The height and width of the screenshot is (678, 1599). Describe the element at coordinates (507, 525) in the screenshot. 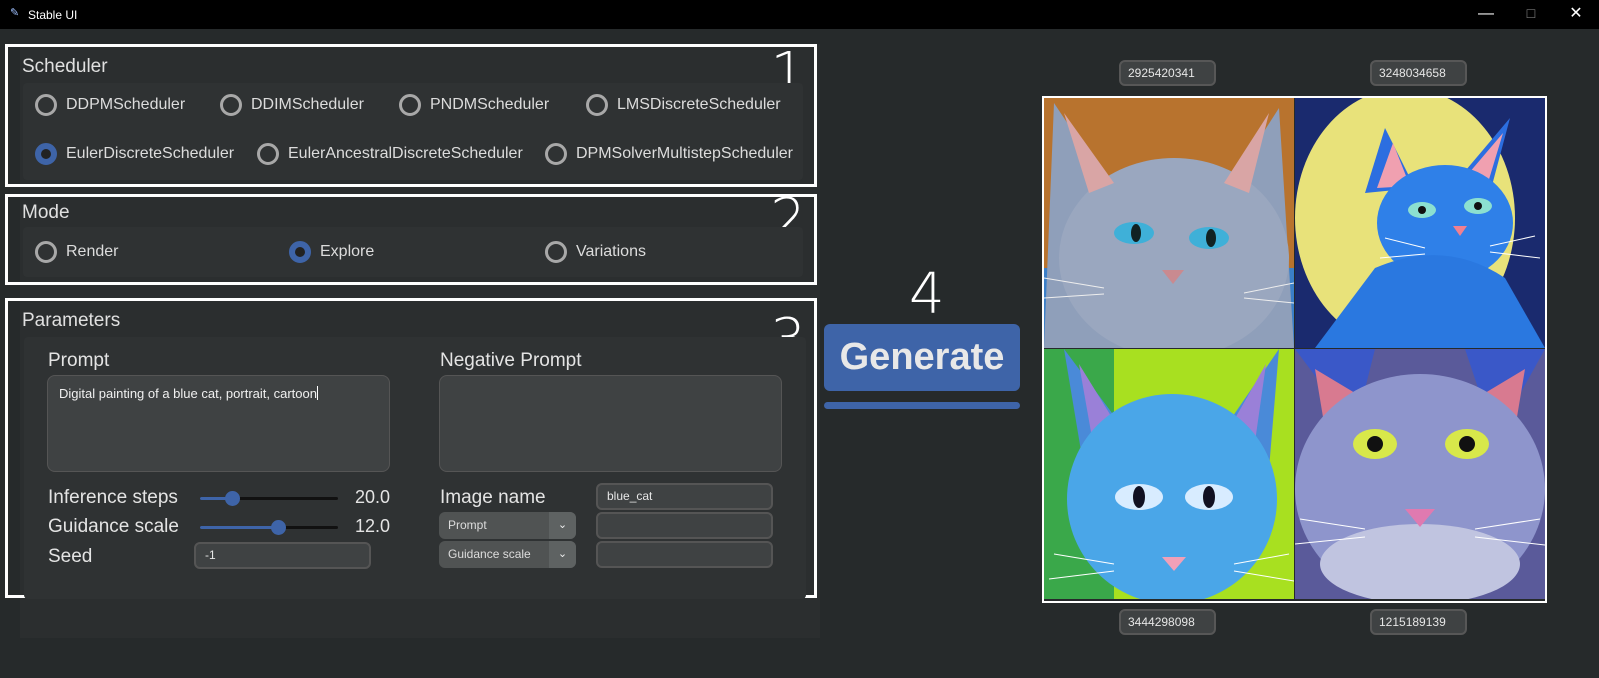

I see `variation-param-dropdown-1: Prompt ⌄` at that location.